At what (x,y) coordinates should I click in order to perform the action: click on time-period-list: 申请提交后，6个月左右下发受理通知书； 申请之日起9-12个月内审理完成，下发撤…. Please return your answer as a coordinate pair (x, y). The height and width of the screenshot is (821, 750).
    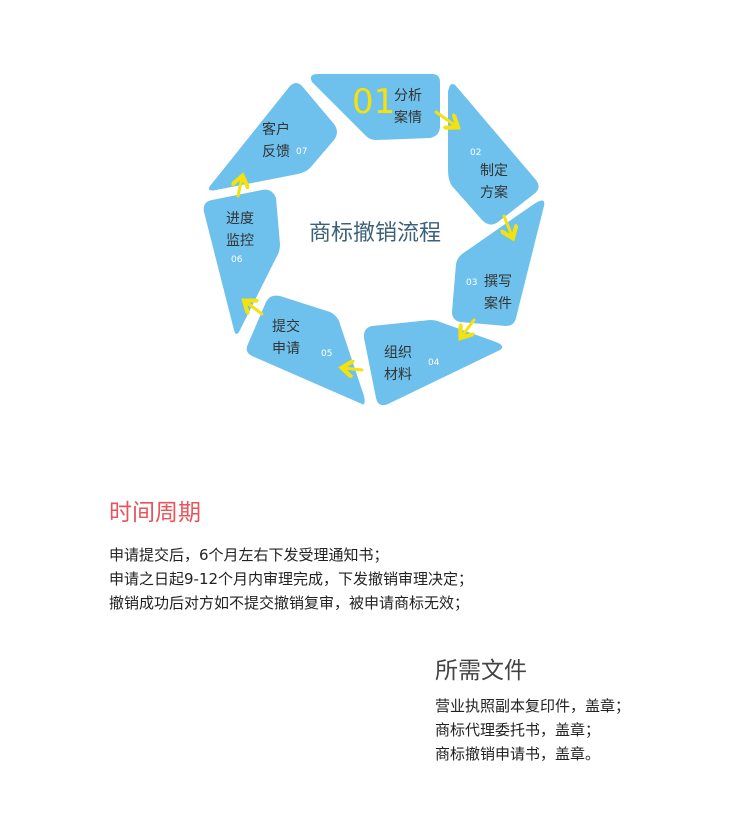
    Looking at the image, I should click on (291, 579).